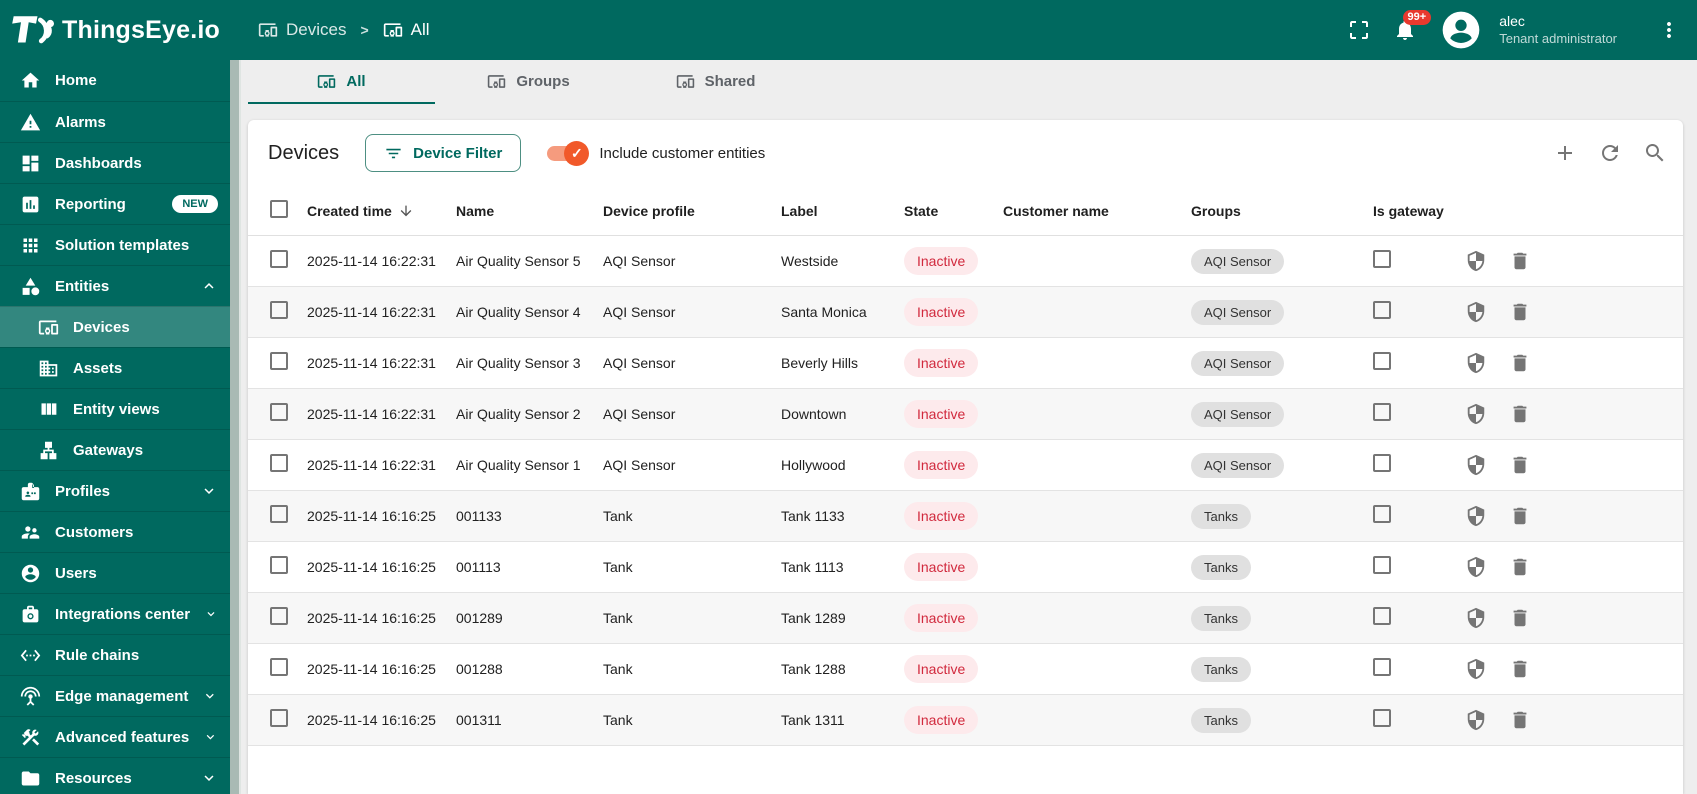  Describe the element at coordinates (1418, 211) in the screenshot. I see `column-header-is-gateway: Is gateway` at that location.